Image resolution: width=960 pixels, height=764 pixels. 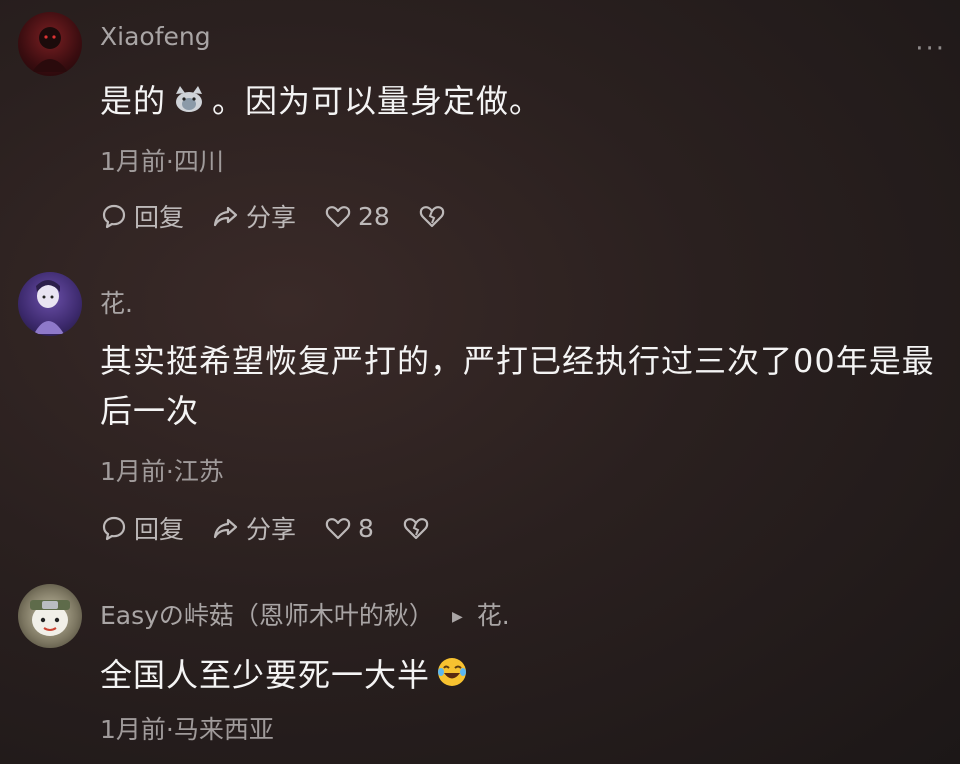 What do you see at coordinates (457, 617) in the screenshot?
I see `reply-to-arrow-icon: ▶` at bounding box center [457, 617].